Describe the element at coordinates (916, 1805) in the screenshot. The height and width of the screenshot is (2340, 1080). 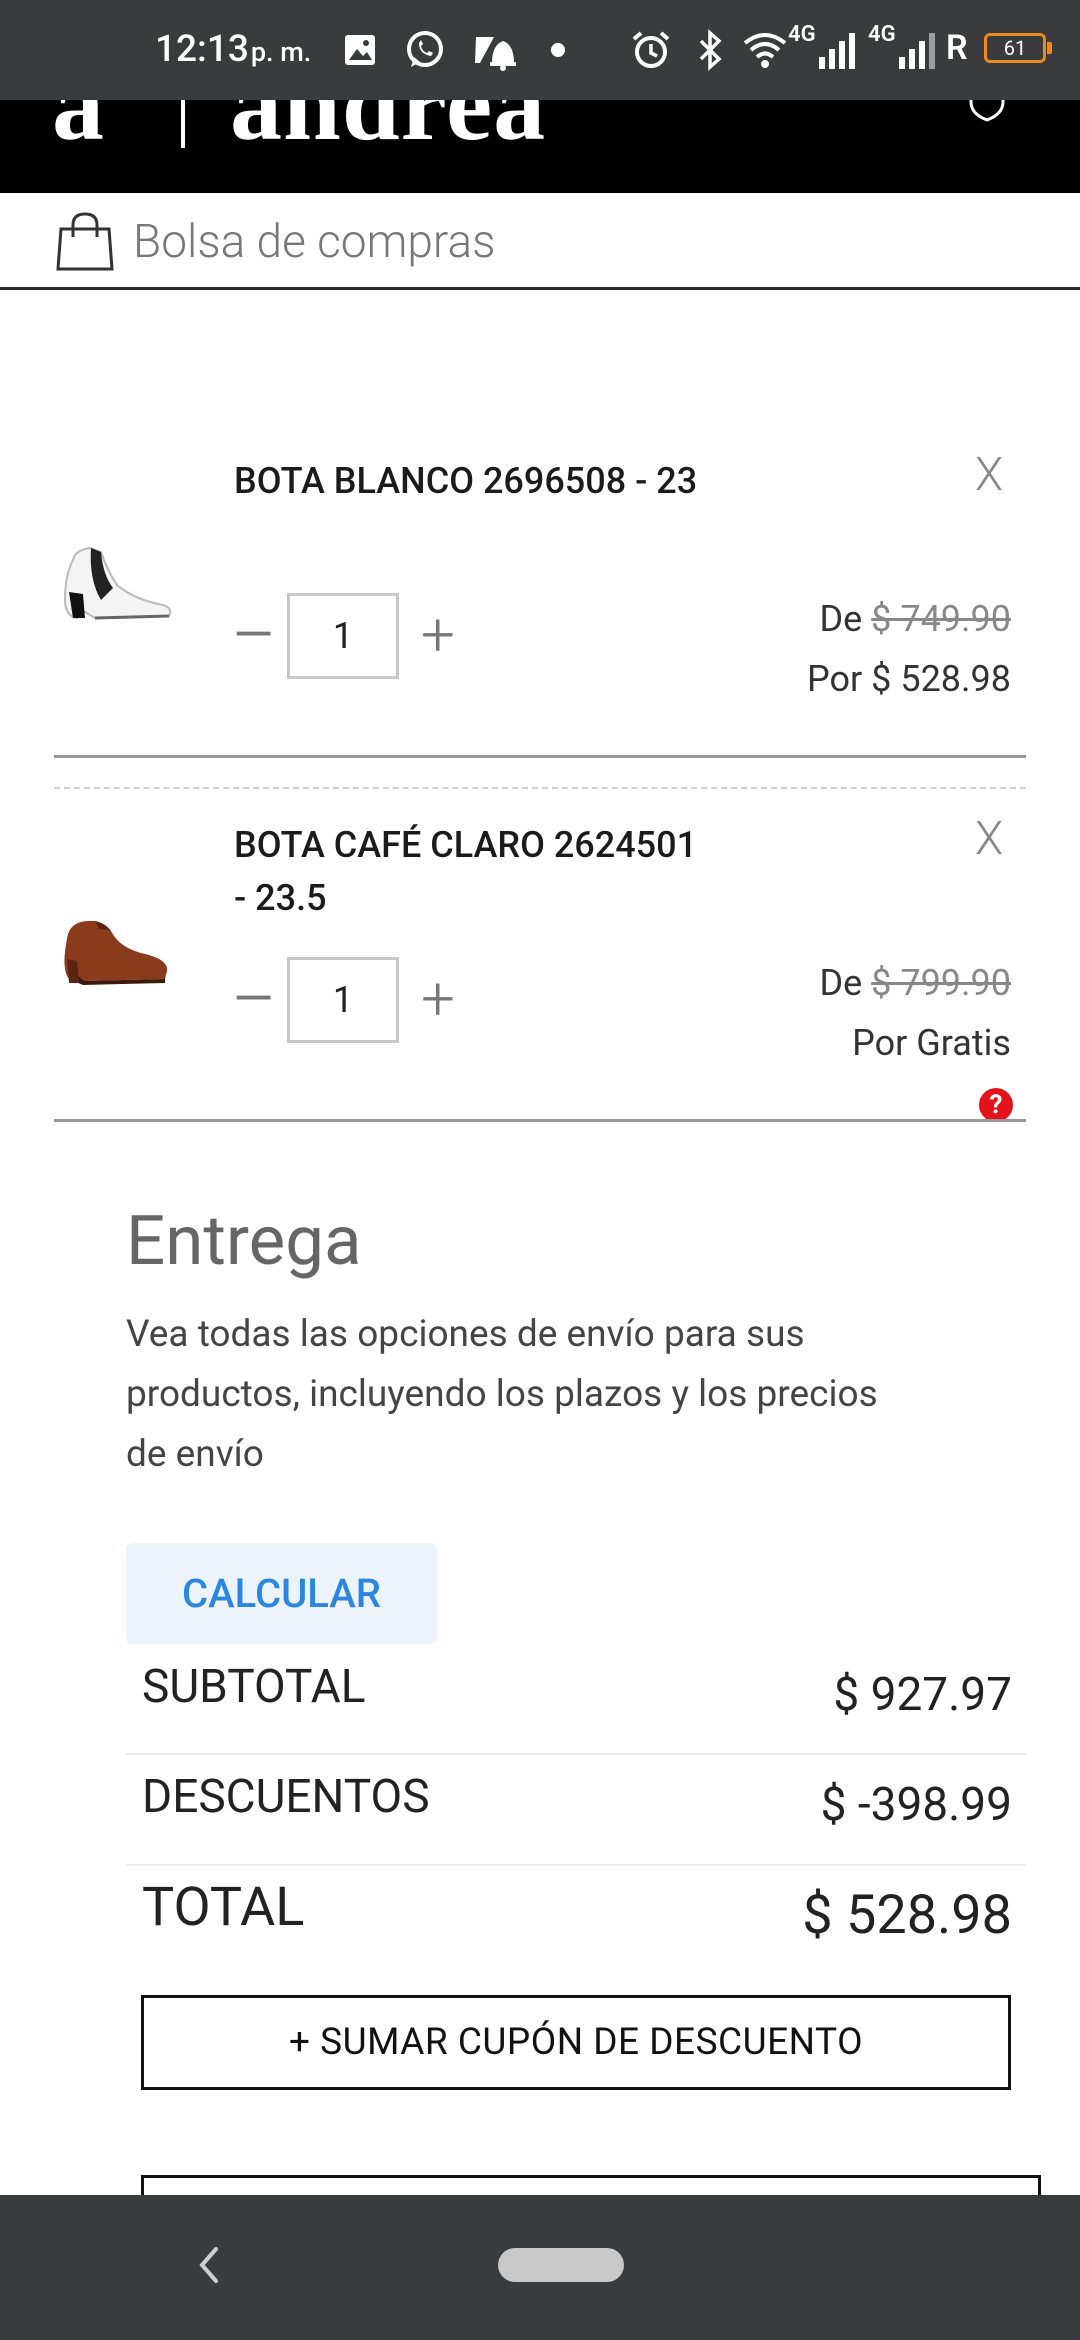
I see `discounts-value: $ -398.99` at that location.